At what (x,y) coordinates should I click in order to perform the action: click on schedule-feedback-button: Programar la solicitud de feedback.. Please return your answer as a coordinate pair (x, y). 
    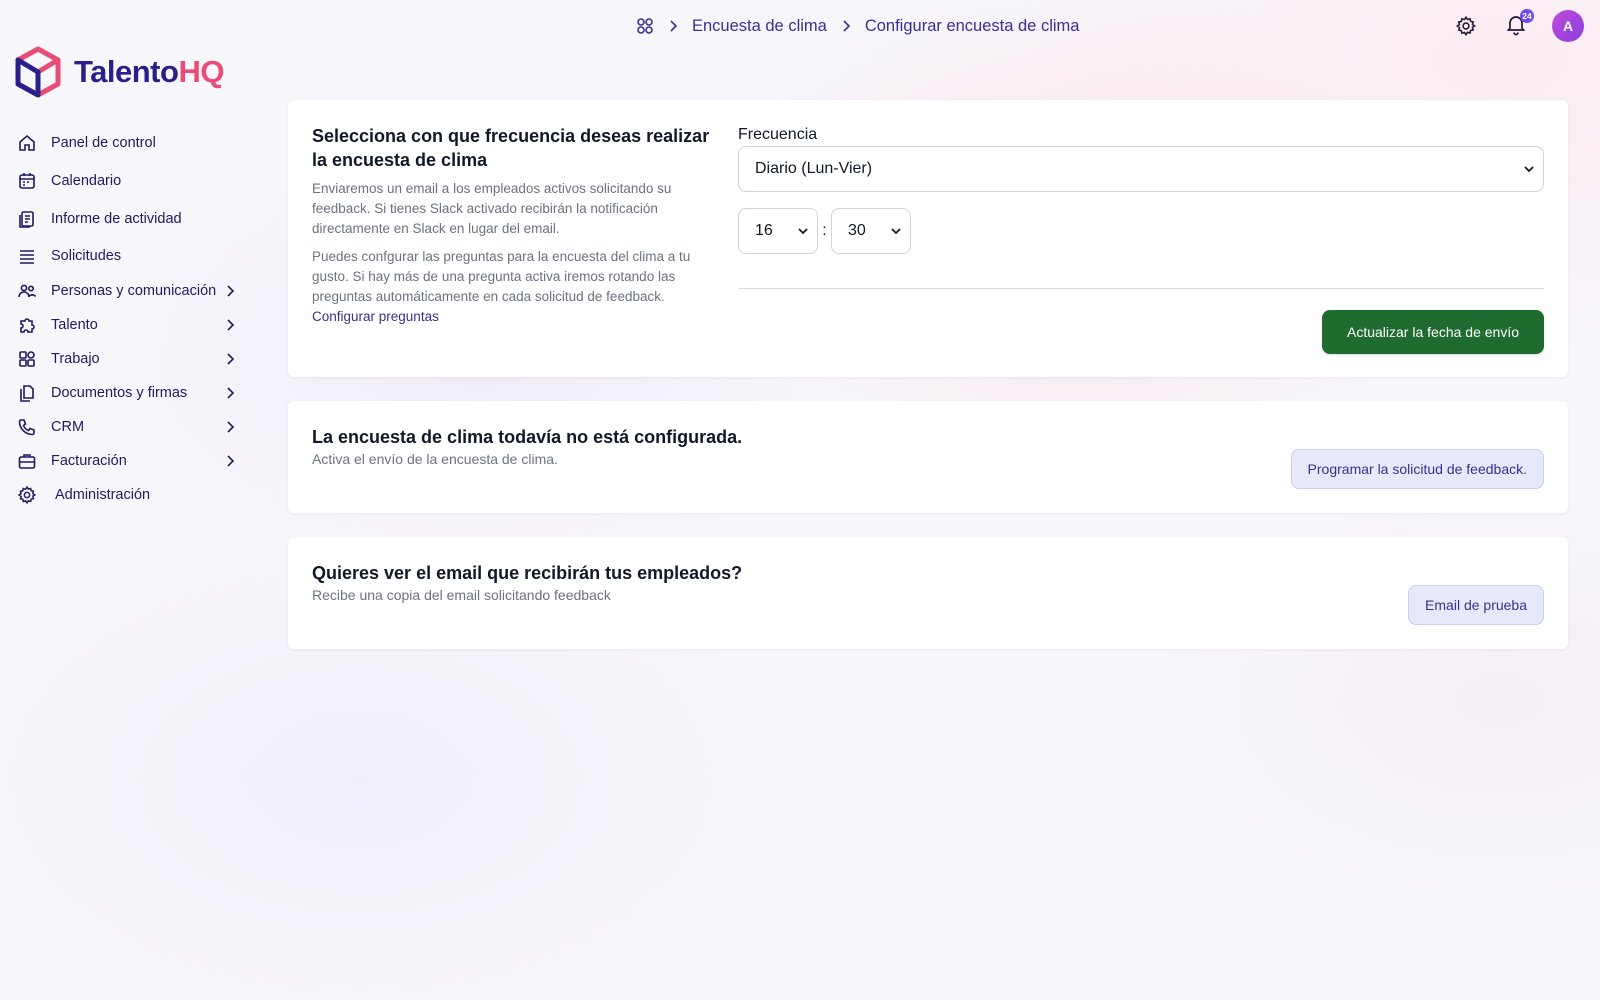
    Looking at the image, I should click on (1417, 469).